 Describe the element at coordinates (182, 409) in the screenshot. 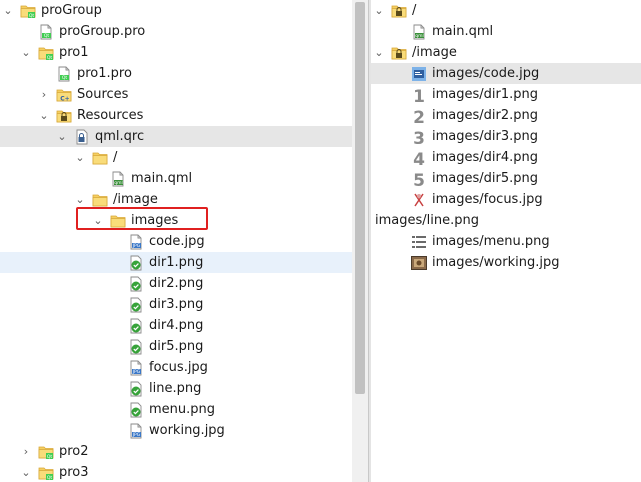

I see `left-tree-item-label: menu.png` at that location.